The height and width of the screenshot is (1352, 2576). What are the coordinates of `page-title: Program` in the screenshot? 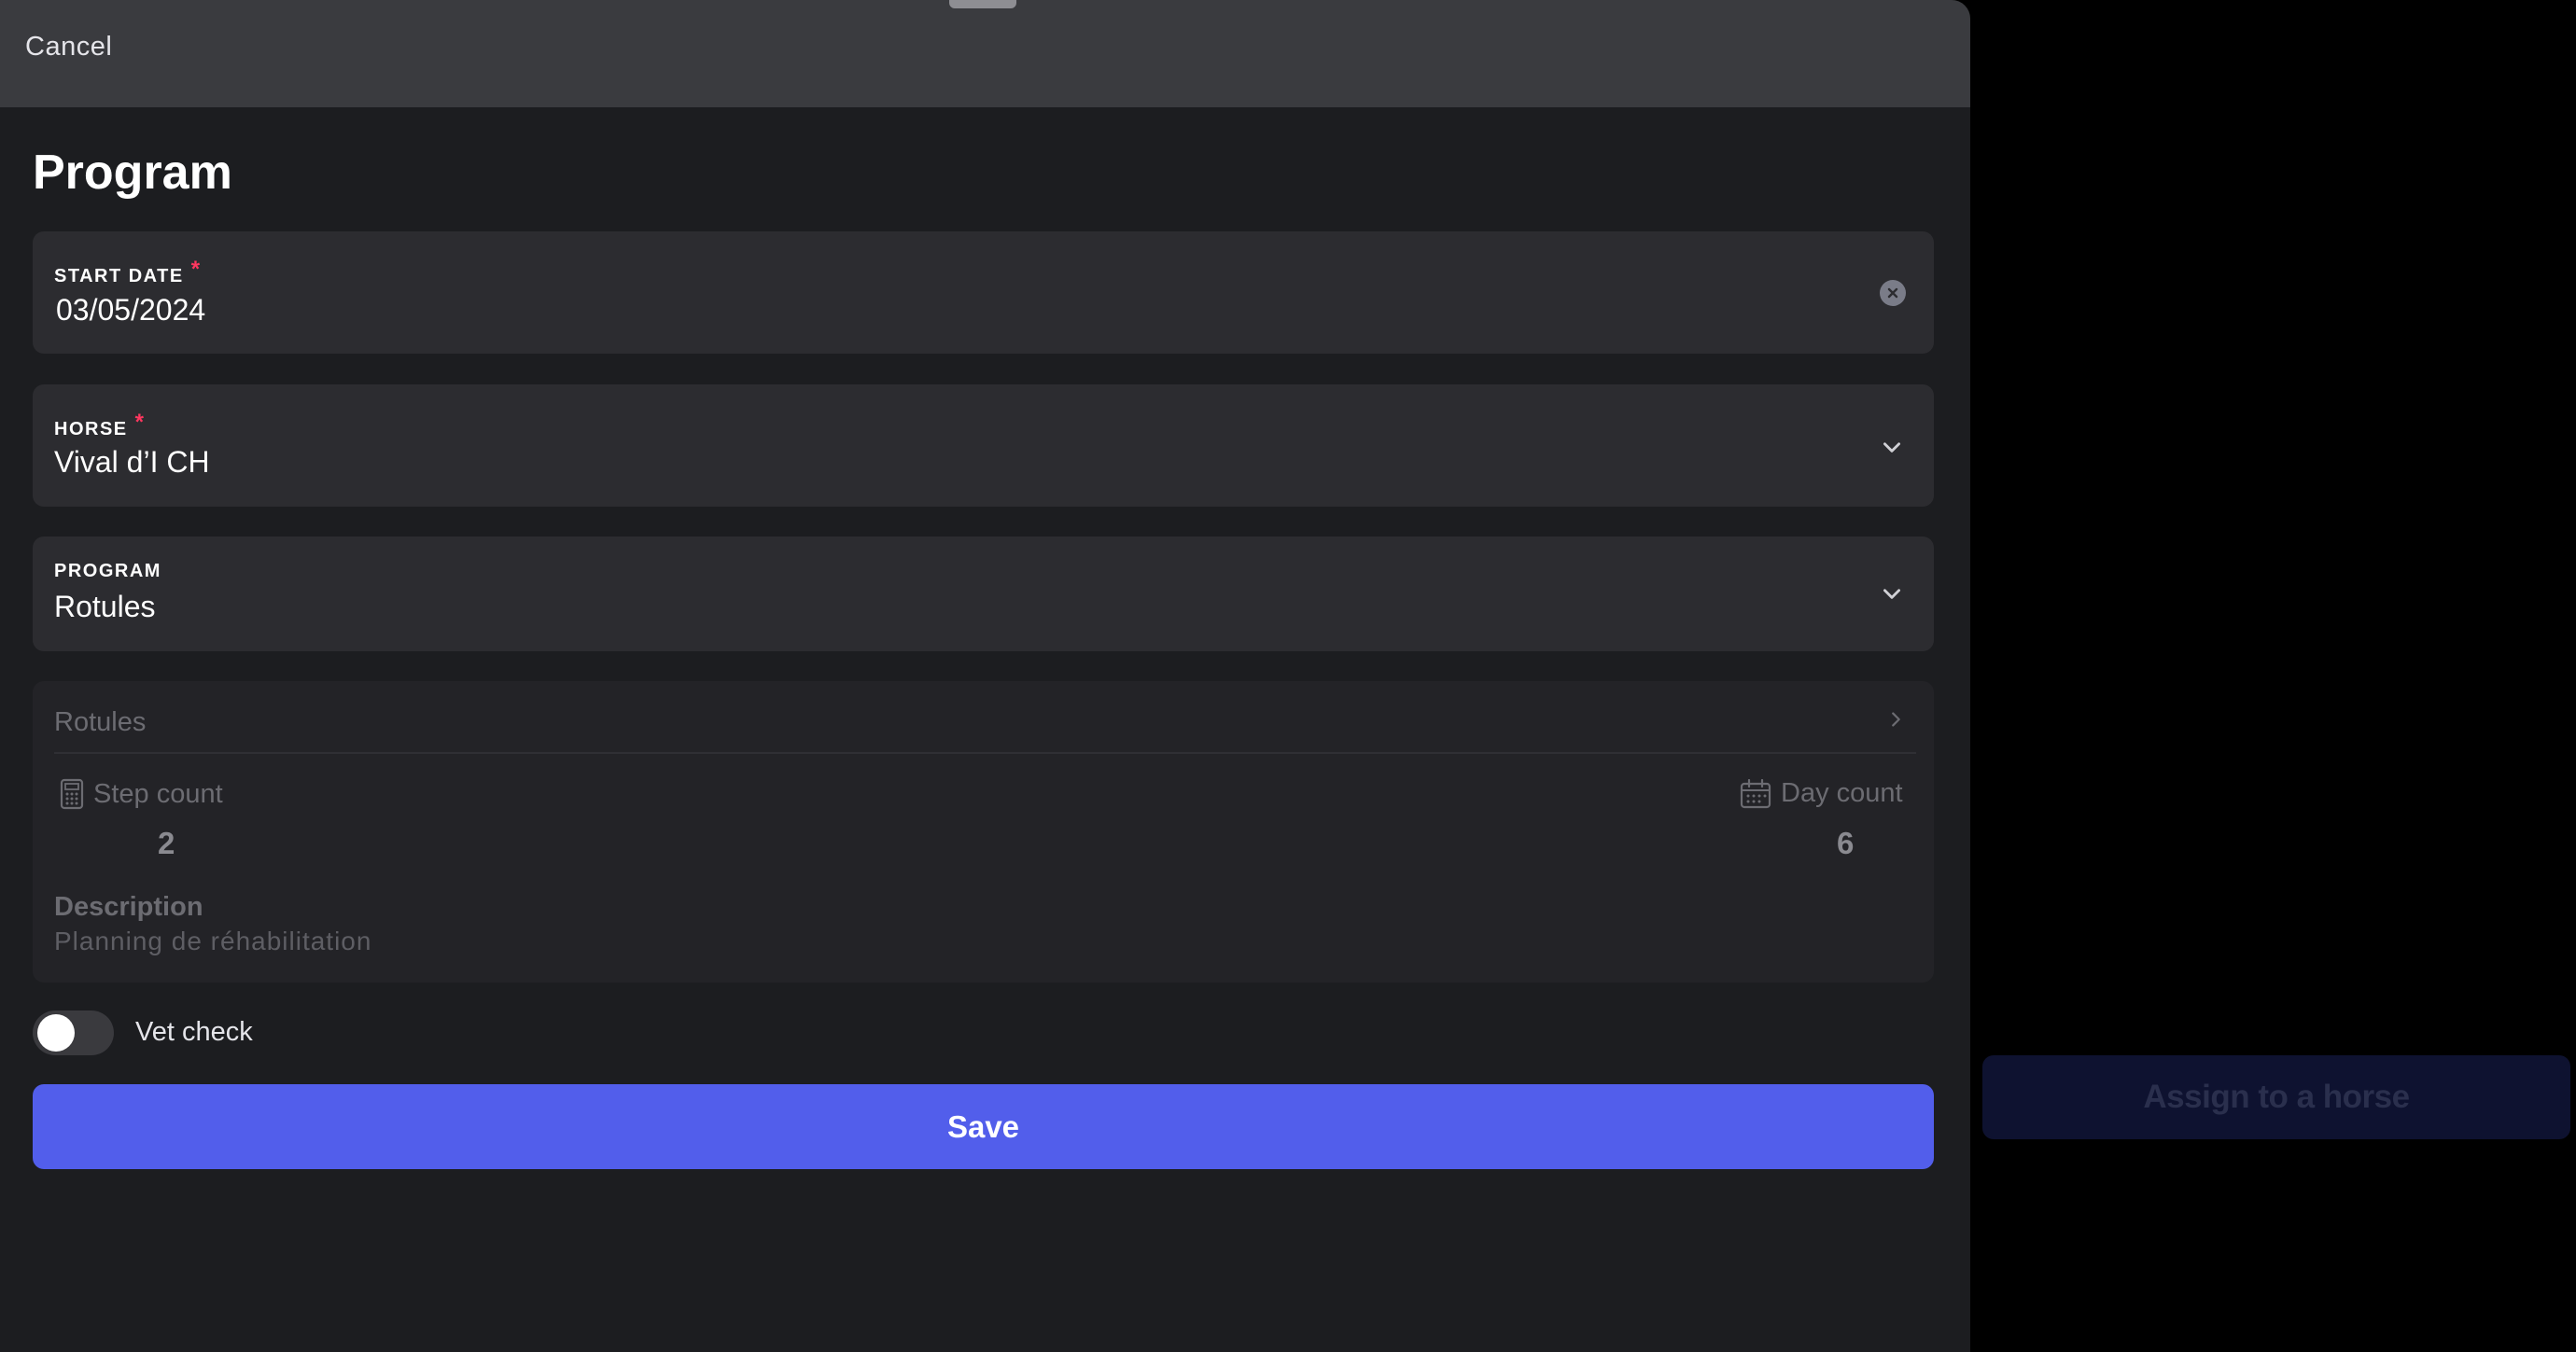 It's located at (132, 173).